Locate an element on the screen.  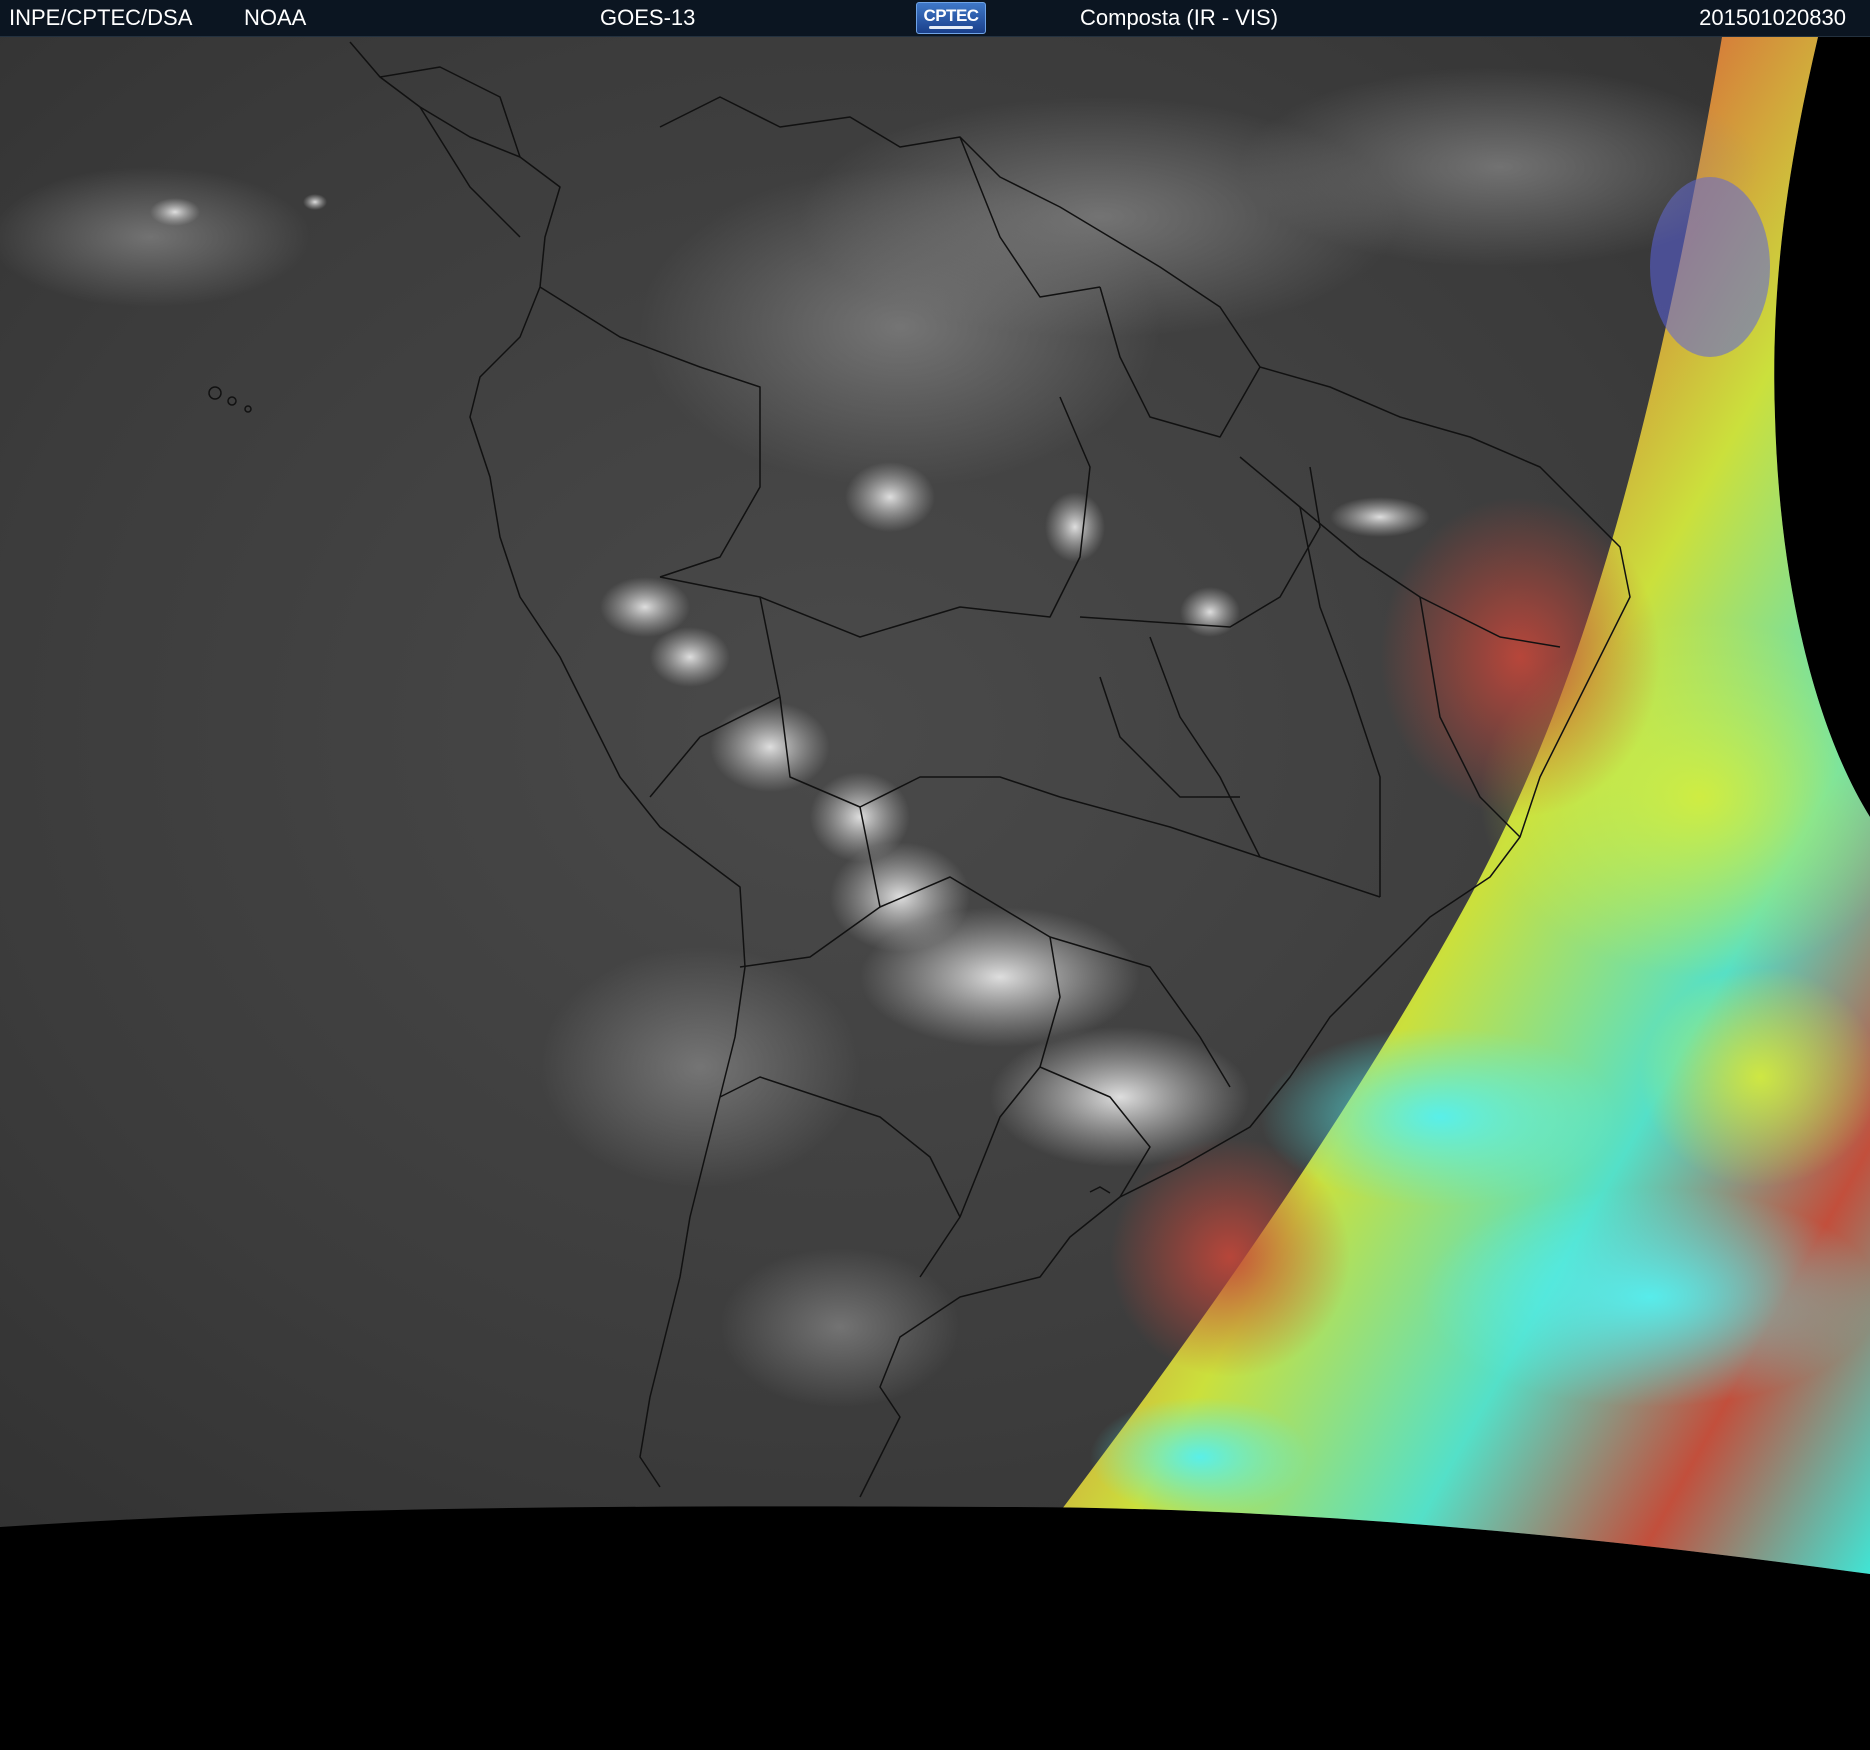
atlantic-cloud-cover is located at coordinates (1500, 167).